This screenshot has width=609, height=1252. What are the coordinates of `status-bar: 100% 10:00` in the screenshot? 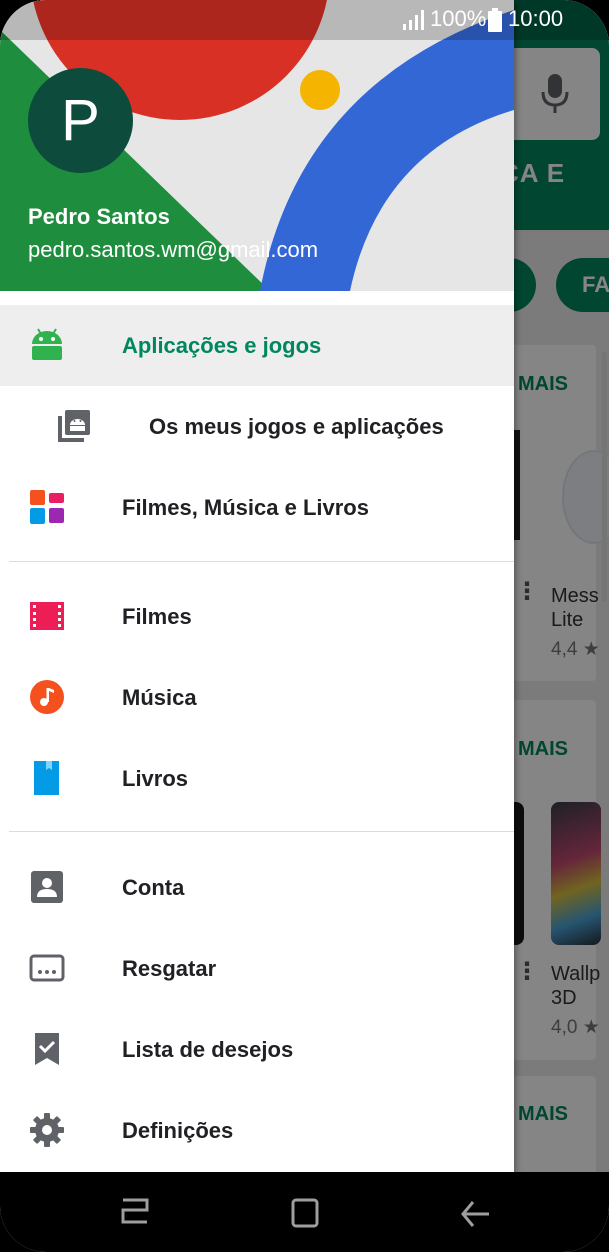 It's located at (304, 20).